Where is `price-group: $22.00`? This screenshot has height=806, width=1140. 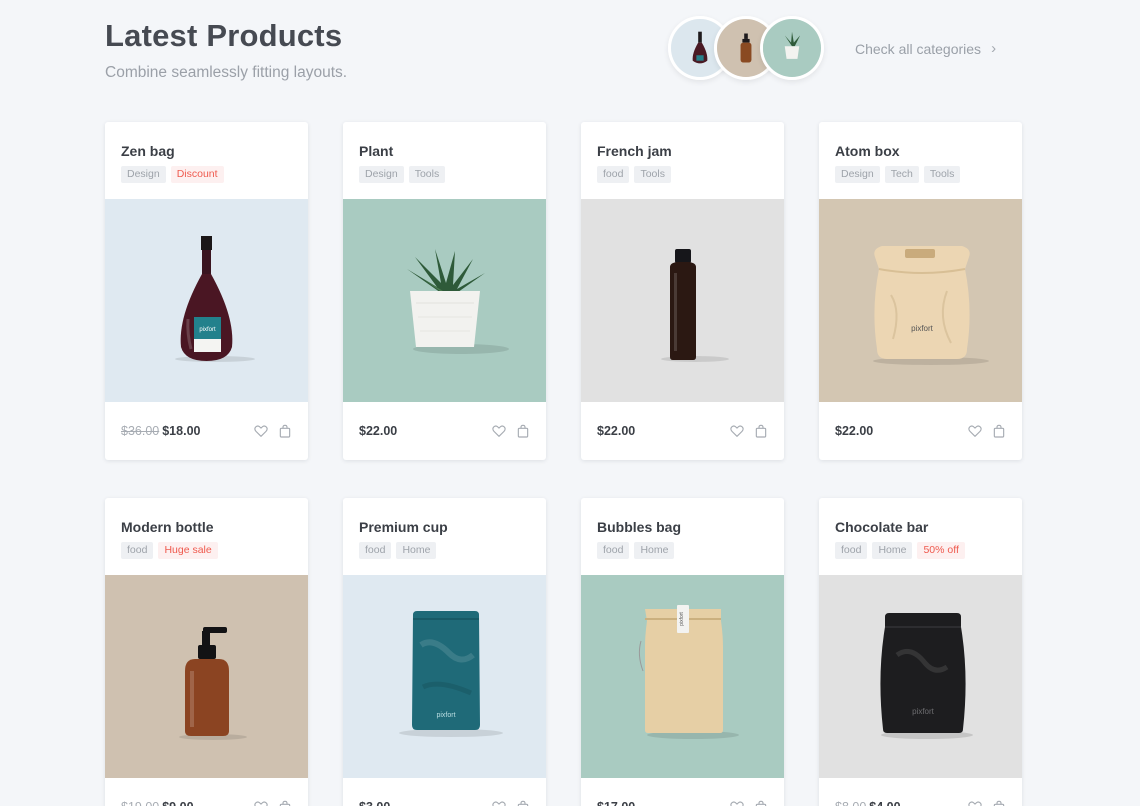
price-group: $22.00 is located at coordinates (616, 431).